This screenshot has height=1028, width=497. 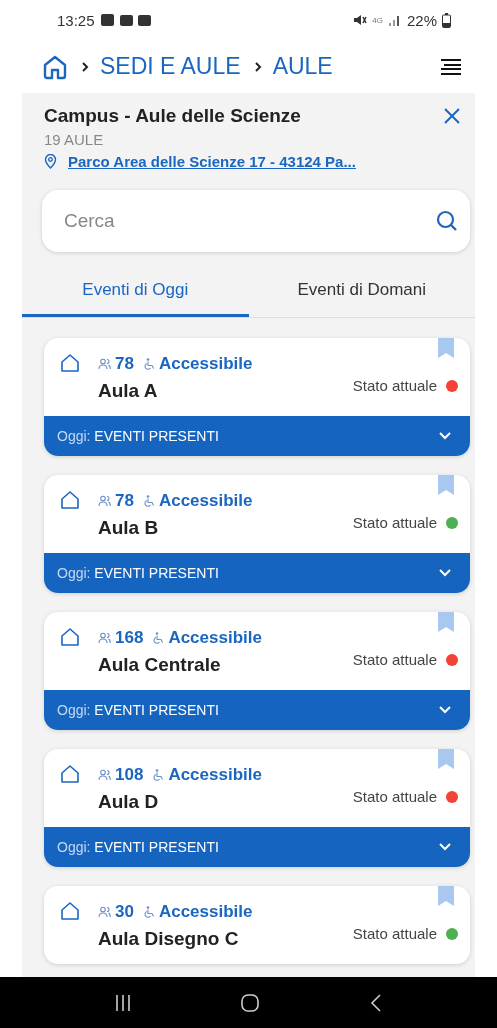 I want to click on room-count: 19 AULE, so click(x=74, y=139).